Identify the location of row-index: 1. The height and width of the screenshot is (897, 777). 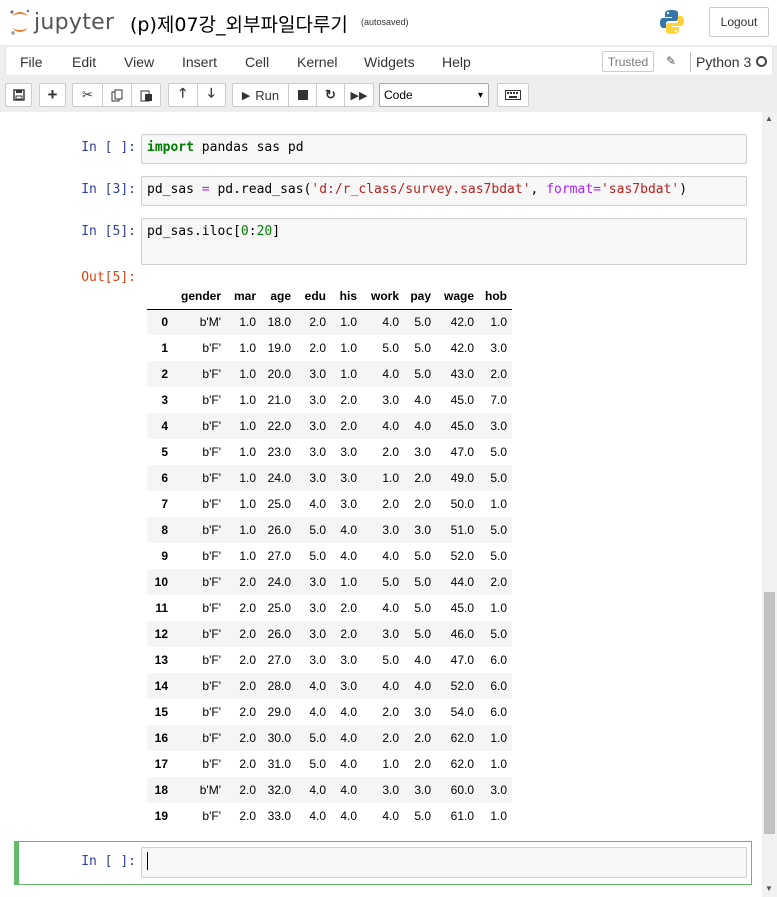
(164, 348).